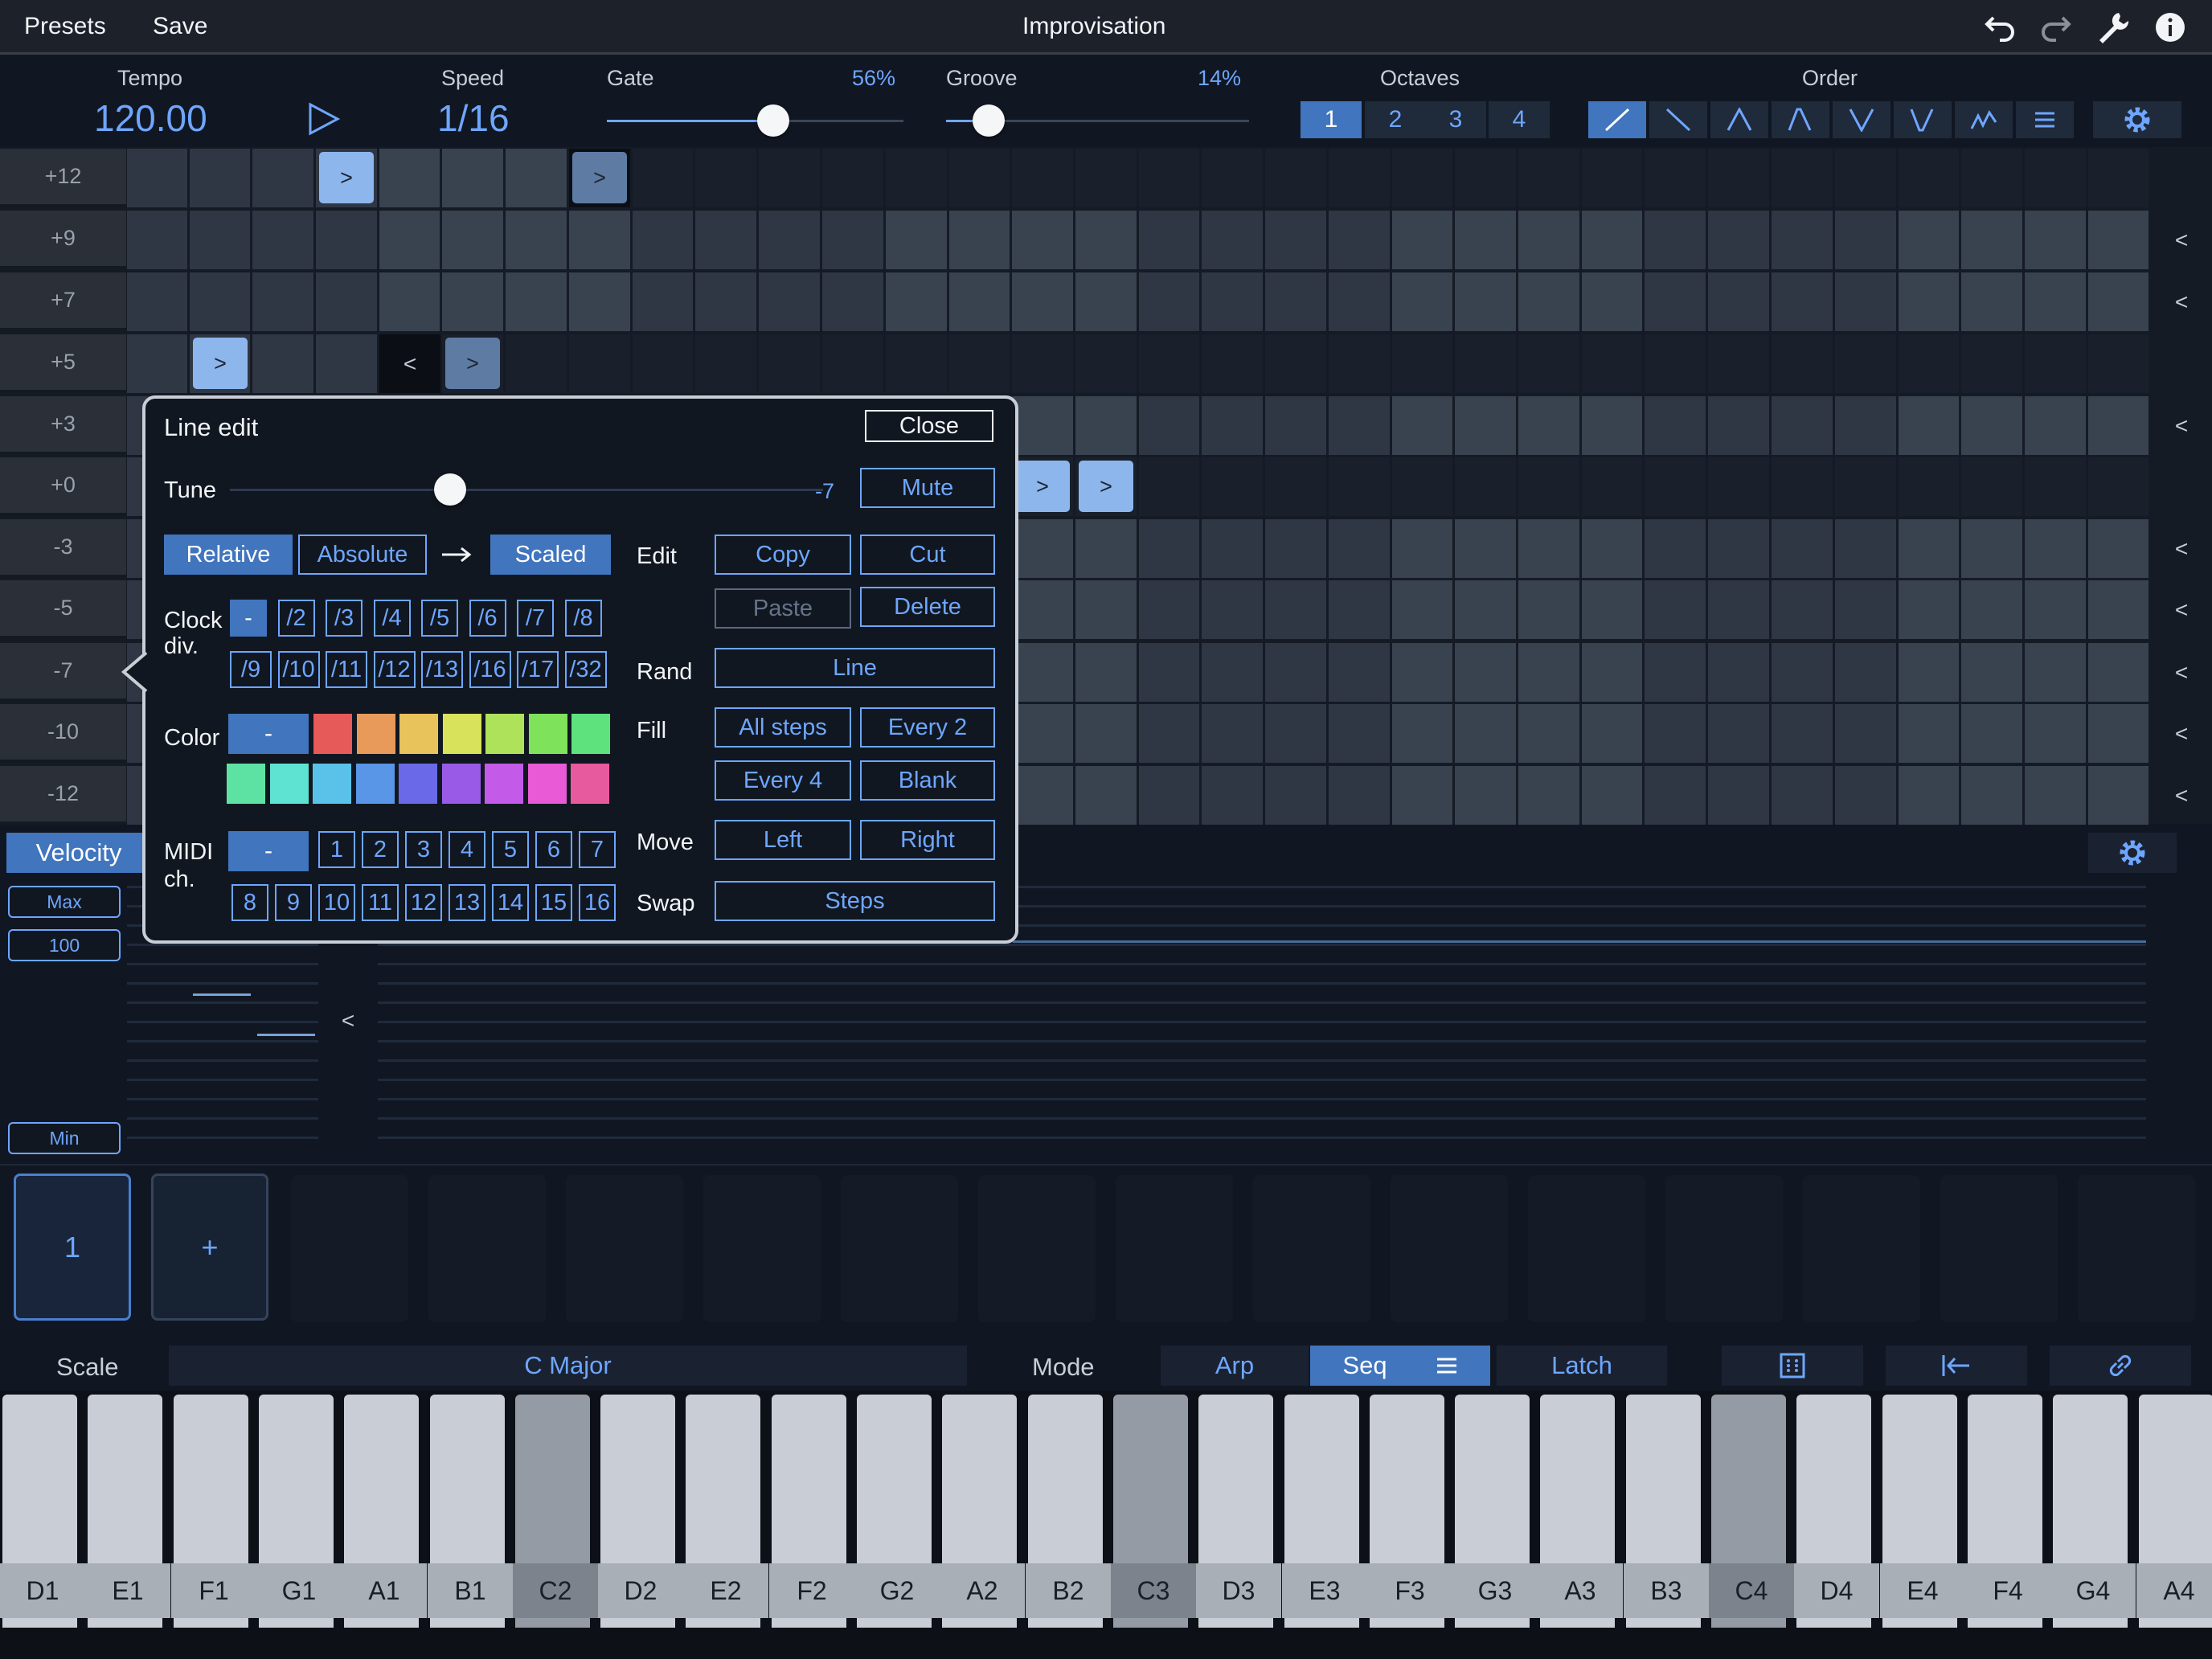 Image resolution: width=2212 pixels, height=1659 pixels. I want to click on clock-div-button: /9, so click(251, 669).